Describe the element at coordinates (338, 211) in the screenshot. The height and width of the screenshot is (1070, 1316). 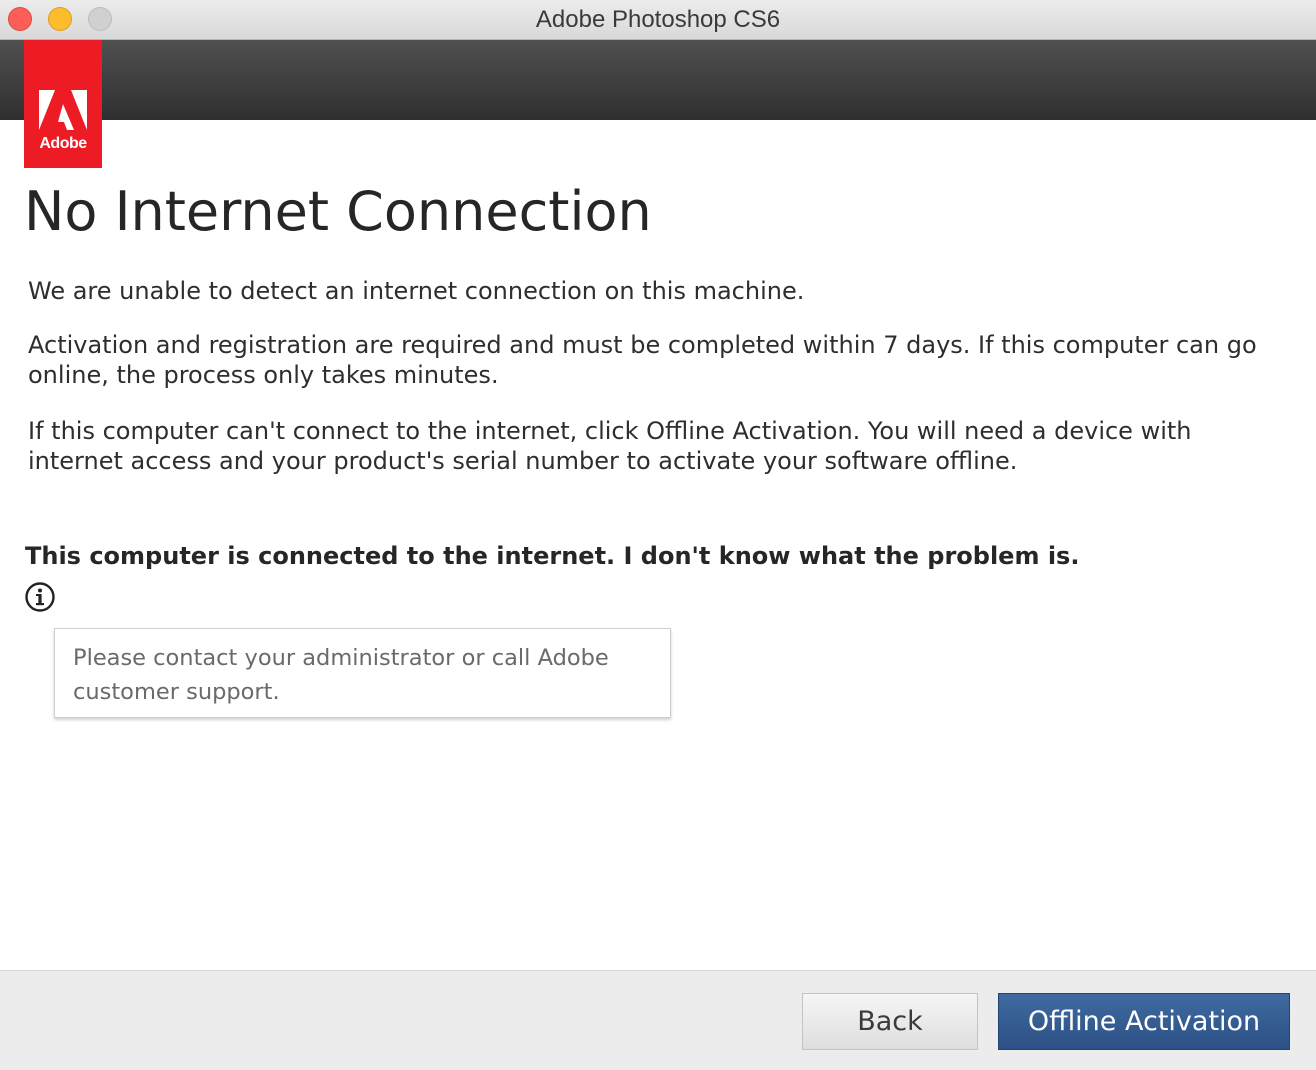
I see `page-title: No Internet Connection` at that location.